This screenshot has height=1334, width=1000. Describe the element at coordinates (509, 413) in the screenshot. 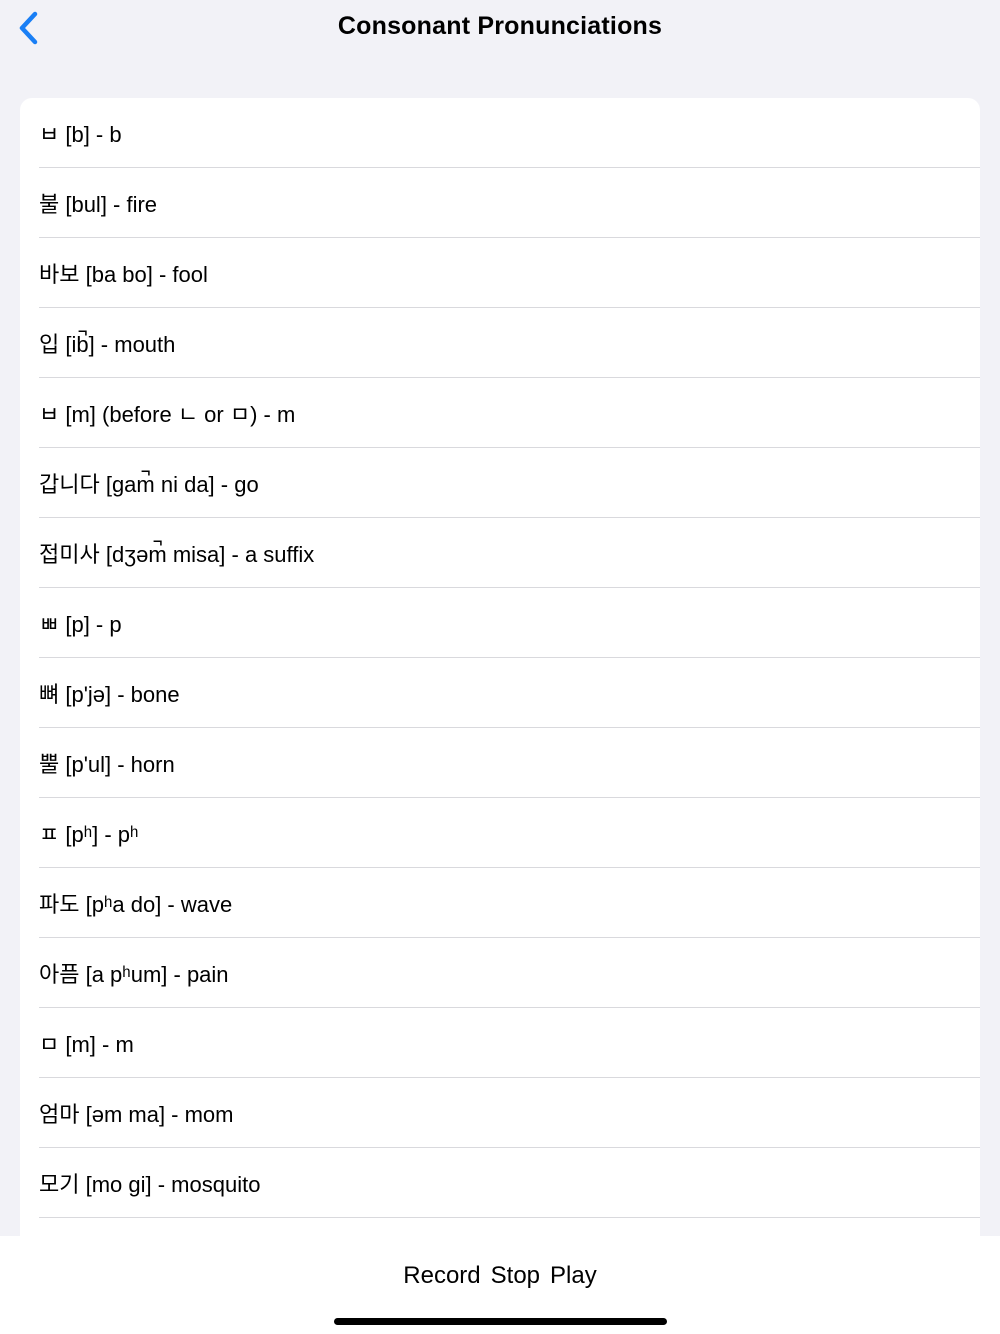

I see `list-item: ㅂ [m] (before ㄴ or ㅁ) - m` at that location.